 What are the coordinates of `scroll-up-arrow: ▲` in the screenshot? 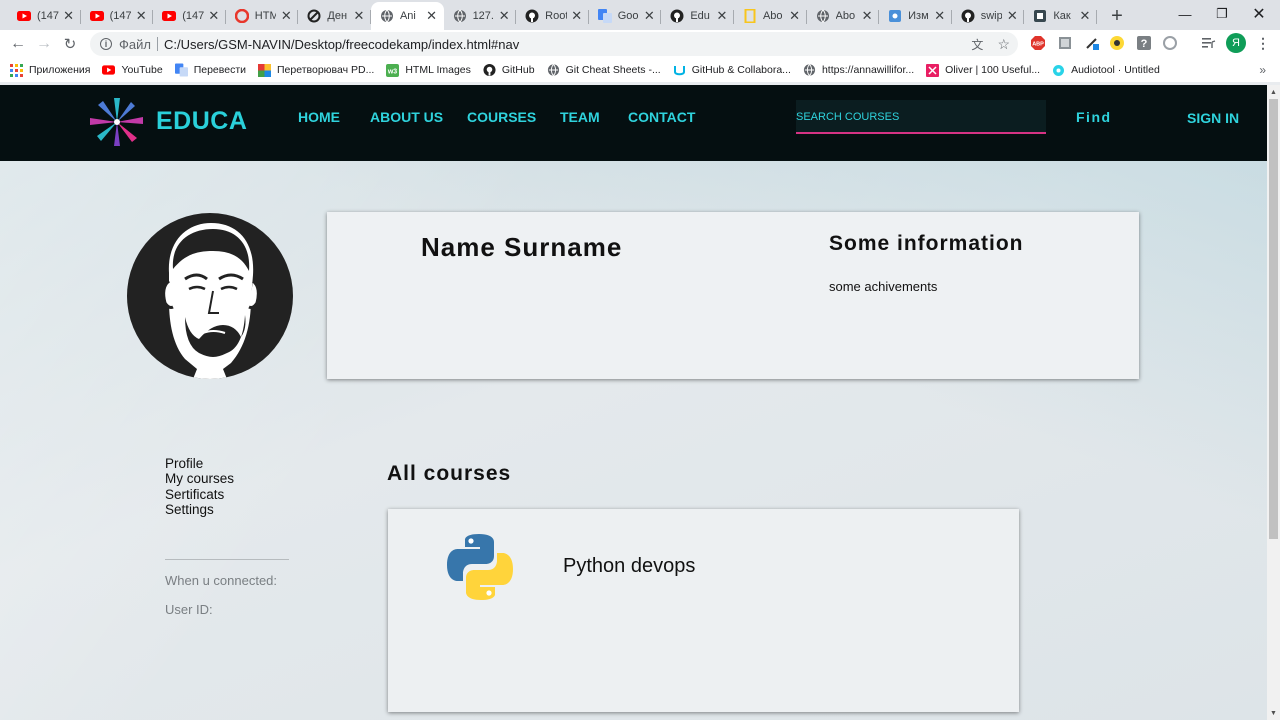 It's located at (1273, 92).